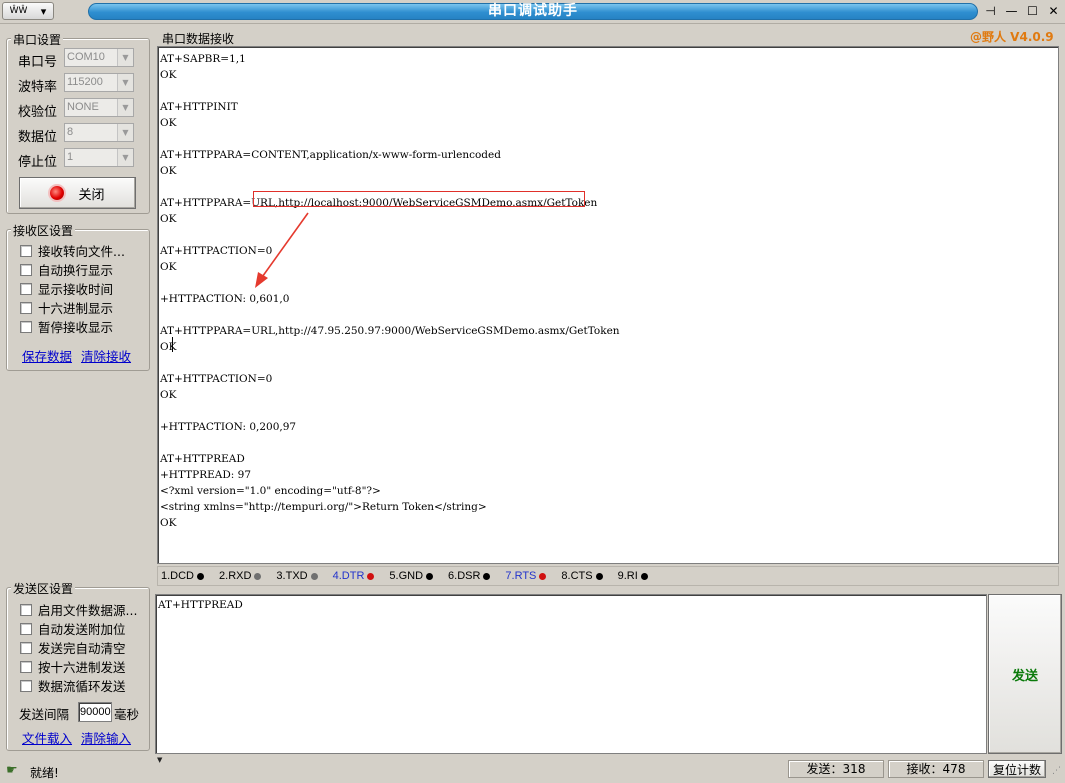 This screenshot has width=1065, height=783. I want to click on pin-label: 1.DCD, so click(178, 576).